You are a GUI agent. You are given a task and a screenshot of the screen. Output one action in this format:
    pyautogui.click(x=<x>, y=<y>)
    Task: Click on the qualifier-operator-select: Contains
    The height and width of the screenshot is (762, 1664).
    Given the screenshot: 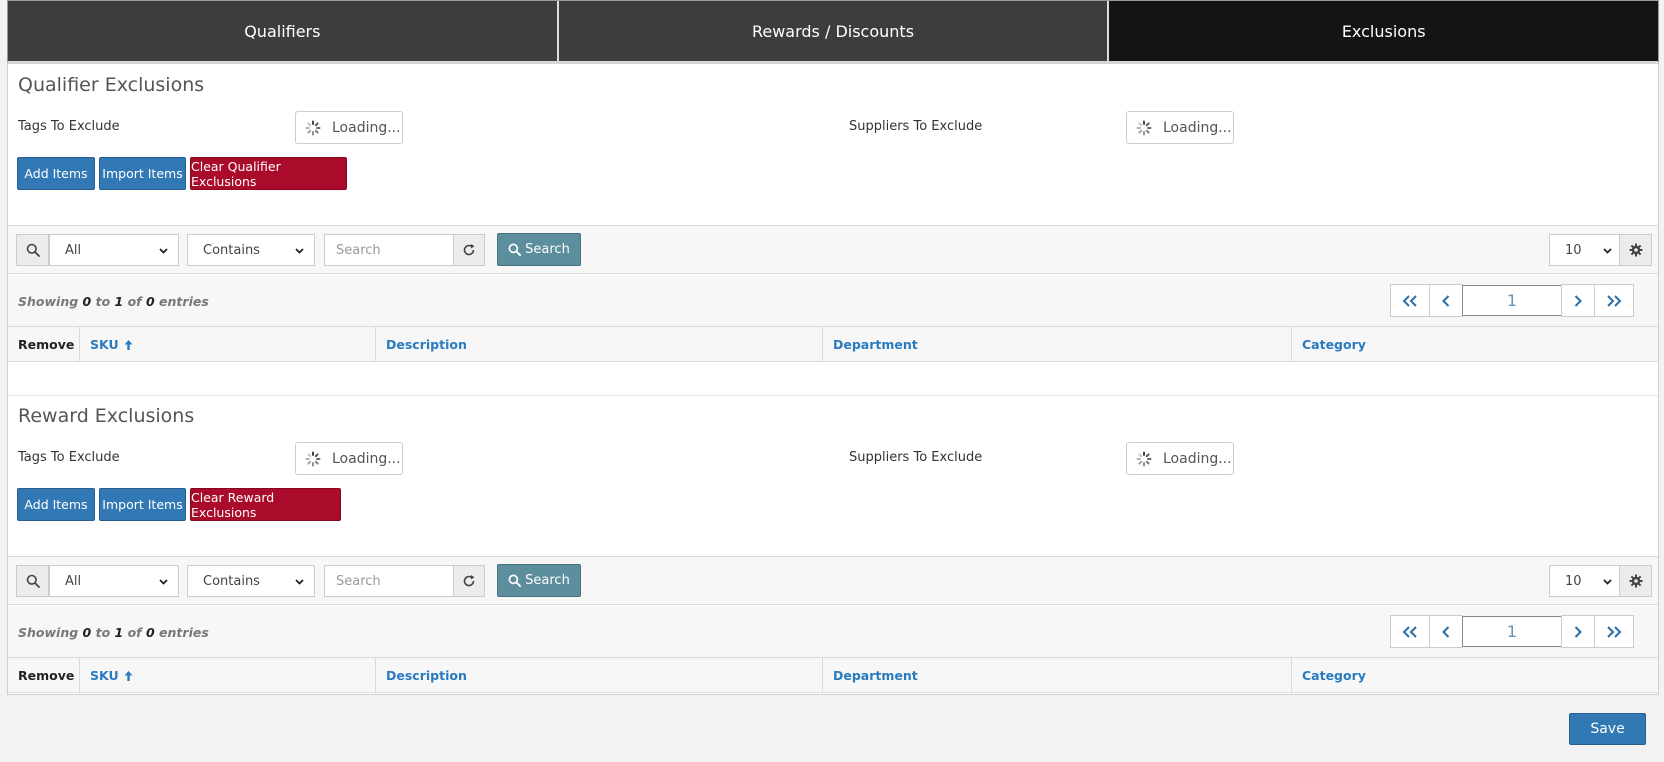 What is the action you would take?
    pyautogui.click(x=251, y=250)
    